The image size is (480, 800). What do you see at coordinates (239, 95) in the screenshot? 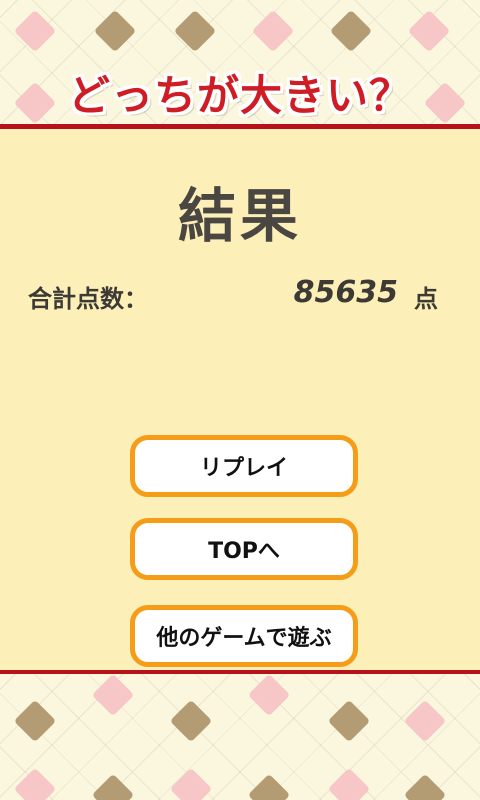
I see `app-title: どっちが大きい？` at bounding box center [239, 95].